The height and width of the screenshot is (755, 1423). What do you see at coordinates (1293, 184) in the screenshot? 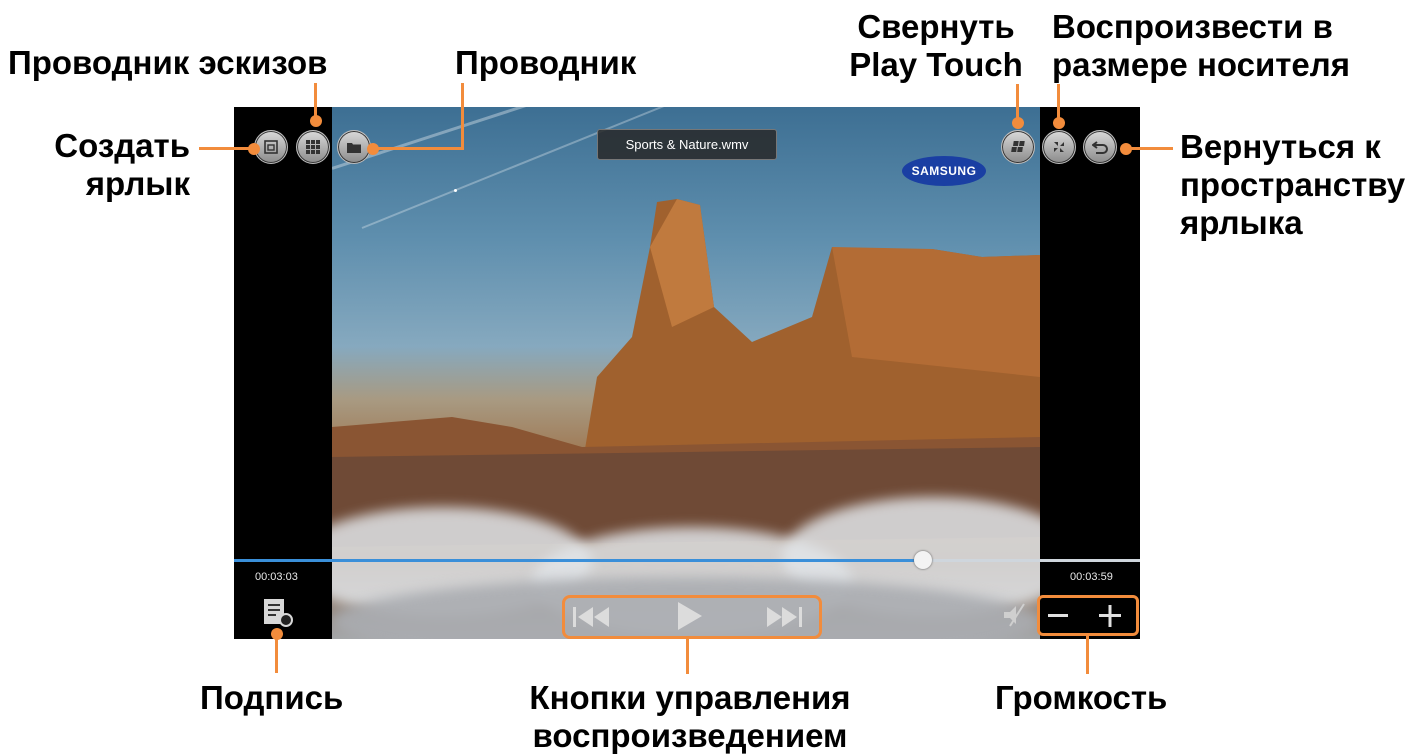
I see `callout-return-shortcut: Вернуться к пространству ярлыка` at bounding box center [1293, 184].